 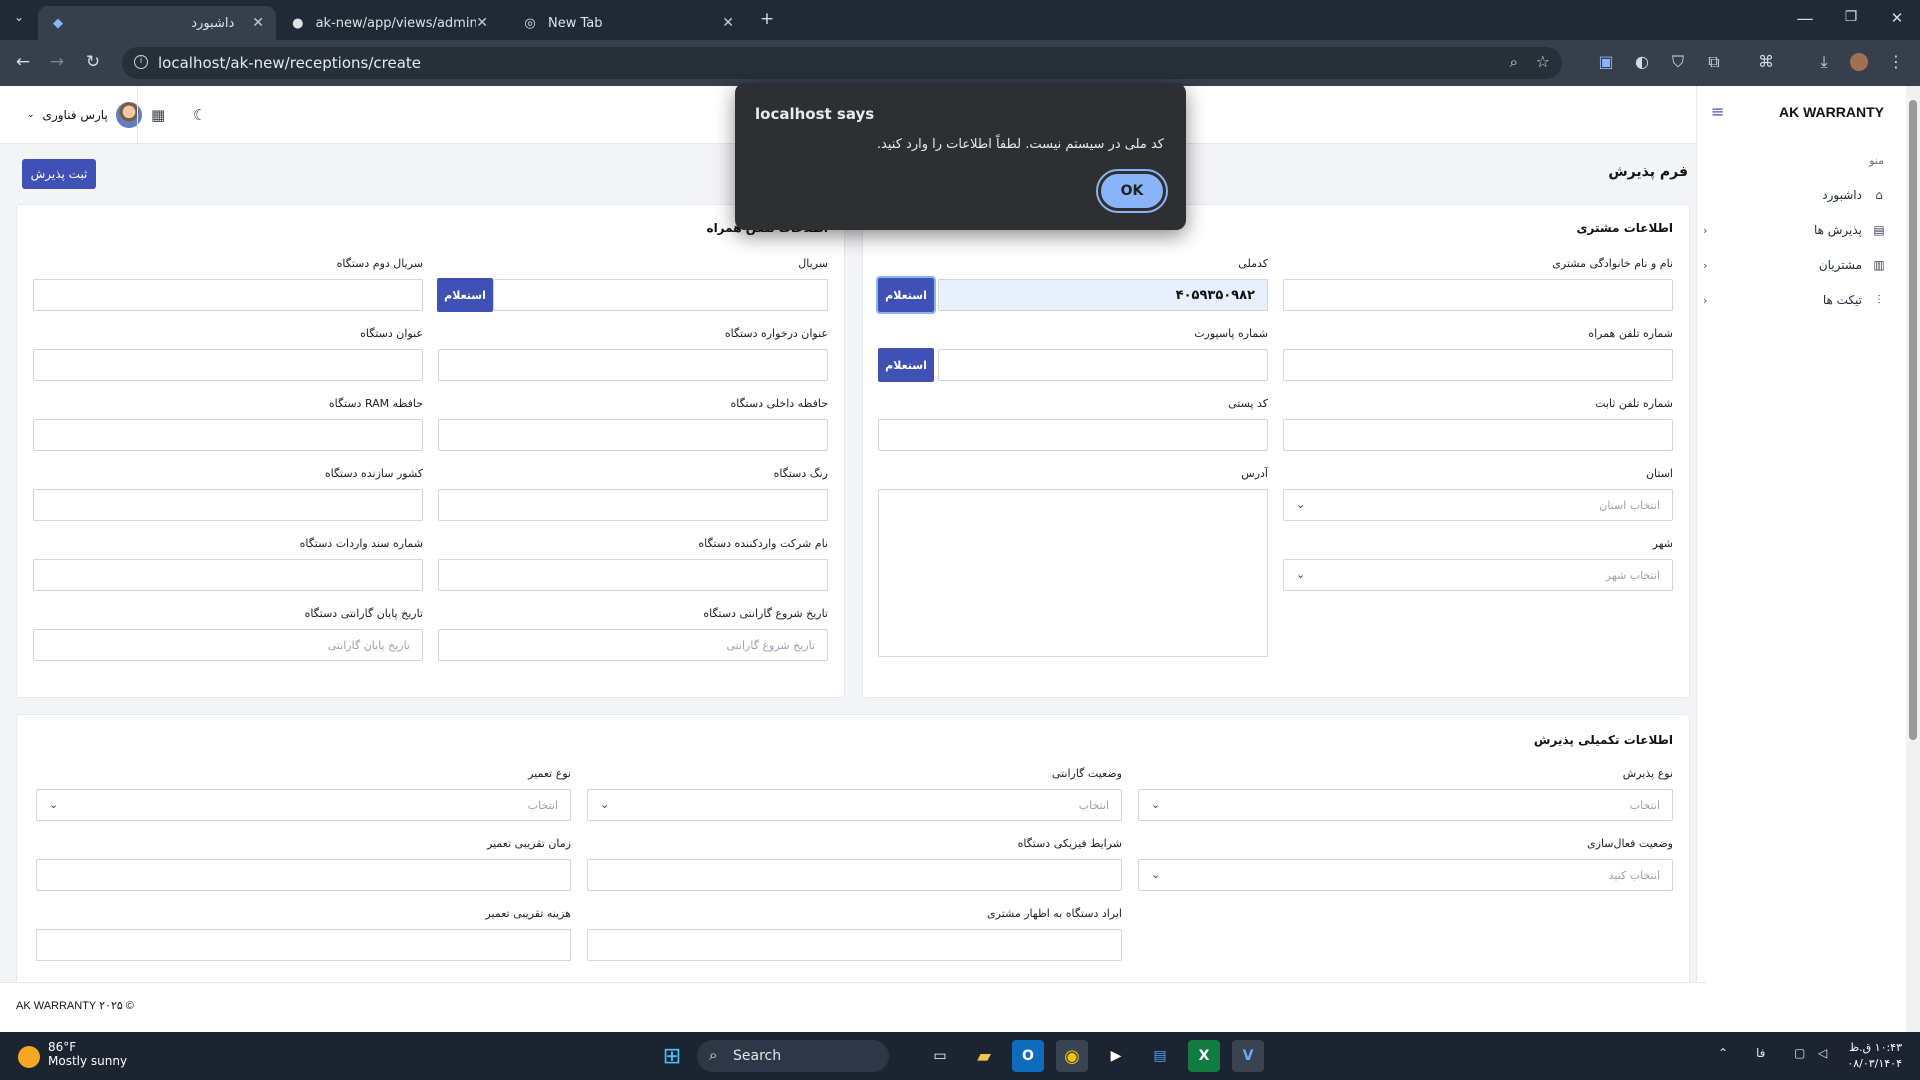 What do you see at coordinates (628, 23) in the screenshot?
I see `tab-new: ◎ New Tab ✕` at bounding box center [628, 23].